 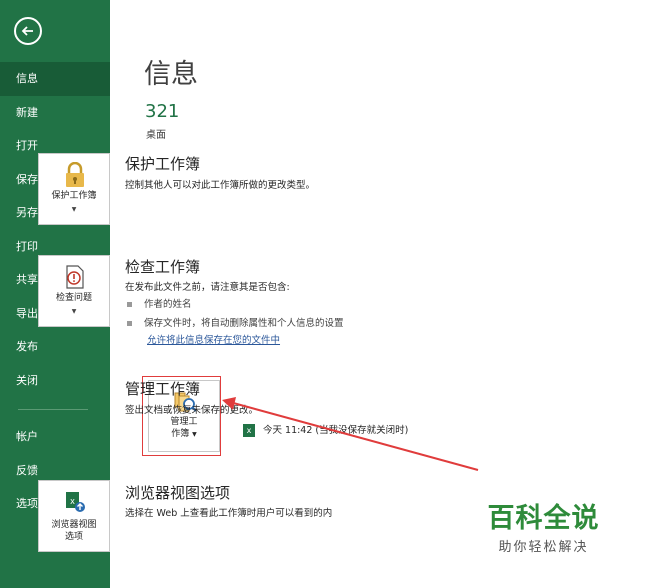 I want to click on watermark-logo: 百科全说 助你轻松解决, so click(x=543, y=524).